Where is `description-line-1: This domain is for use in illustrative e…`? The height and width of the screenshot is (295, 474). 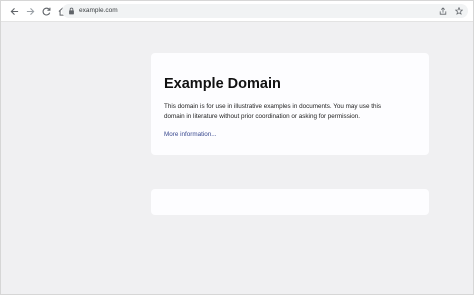
description-line-1: This domain is for use in illustrative e… is located at coordinates (272, 106).